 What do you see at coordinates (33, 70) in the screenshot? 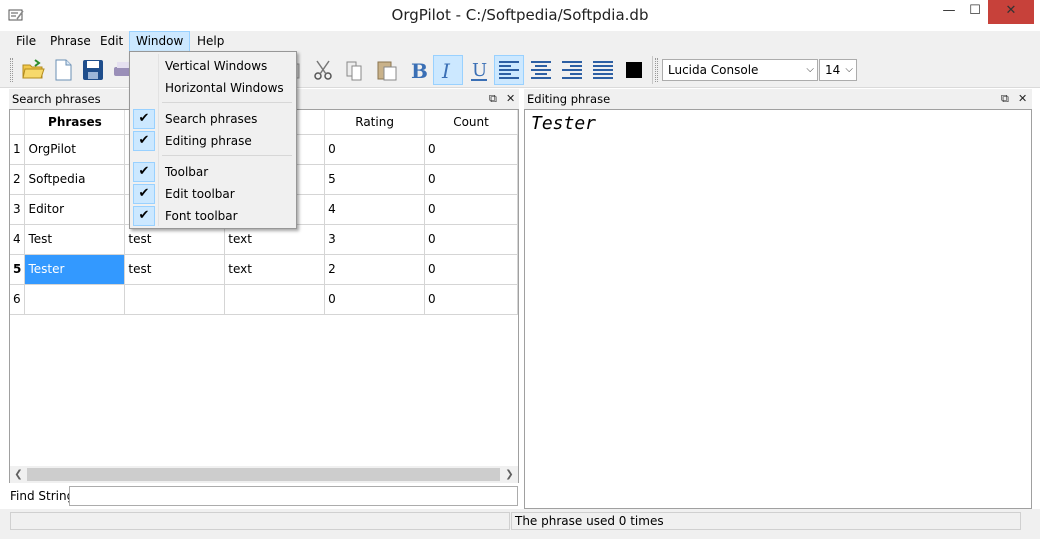
I see `open-icon` at bounding box center [33, 70].